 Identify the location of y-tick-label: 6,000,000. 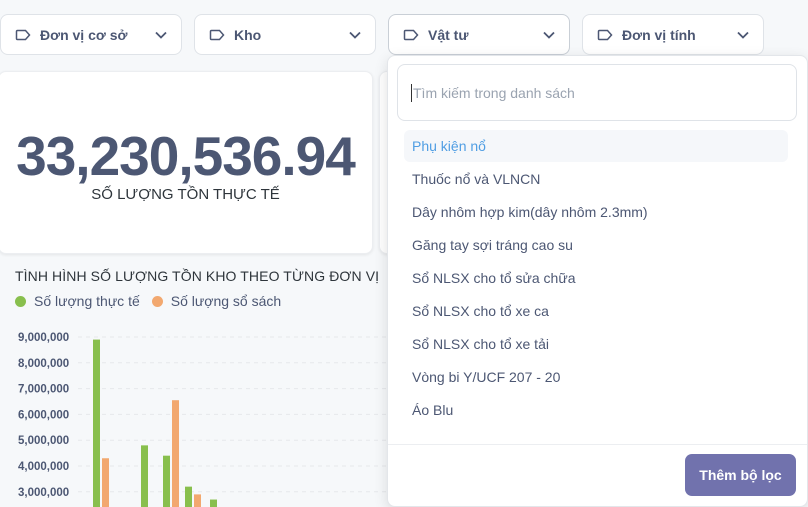
(43, 415).